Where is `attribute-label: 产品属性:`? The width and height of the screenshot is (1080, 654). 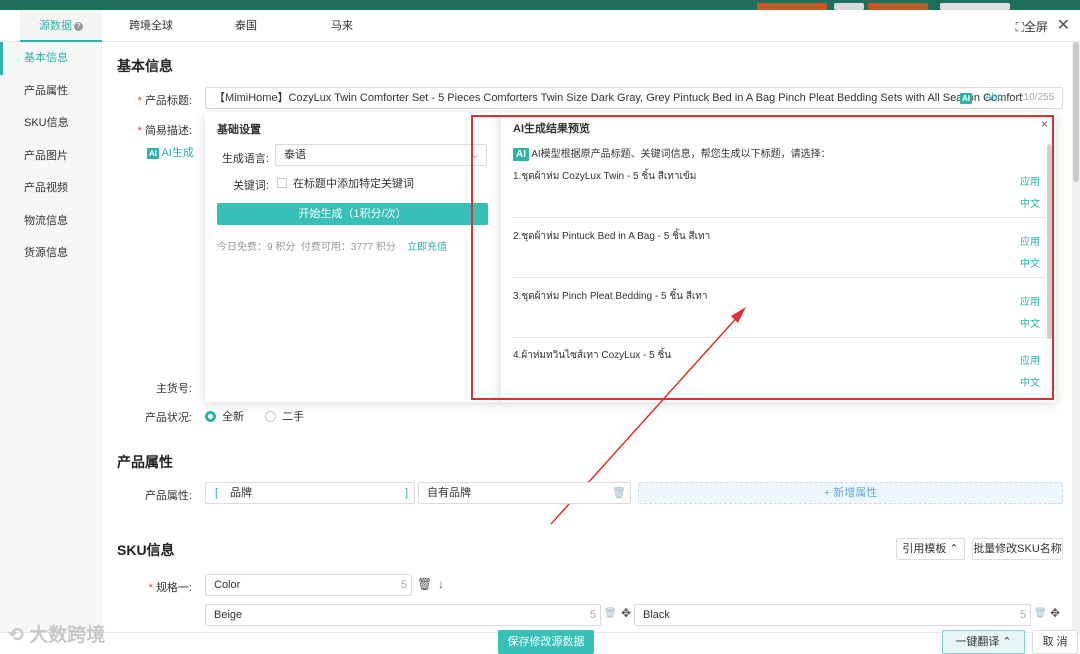 attribute-label: 产品属性: is located at coordinates (168, 496).